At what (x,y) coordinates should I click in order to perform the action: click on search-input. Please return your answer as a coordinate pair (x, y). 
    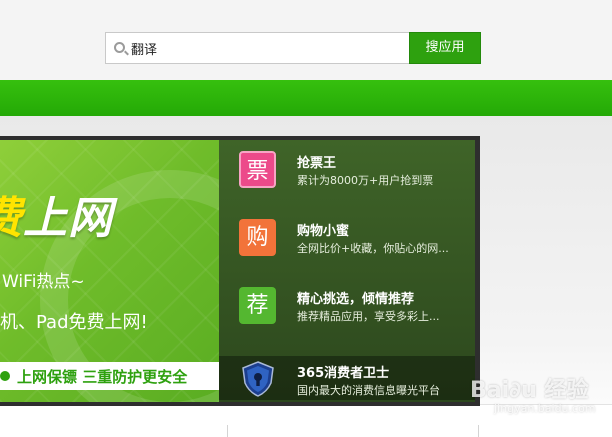
    Looking at the image, I should click on (266, 48).